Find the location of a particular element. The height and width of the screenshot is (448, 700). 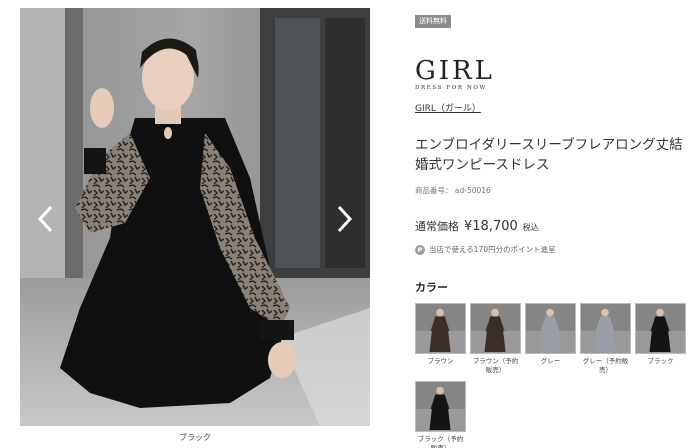

color-swatch: ブラック is located at coordinates (660, 339).